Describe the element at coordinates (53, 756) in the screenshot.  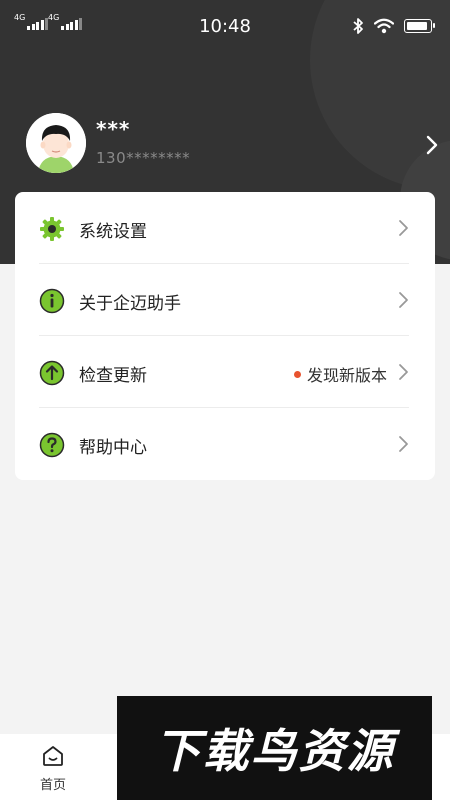
I see `home-icon` at that location.